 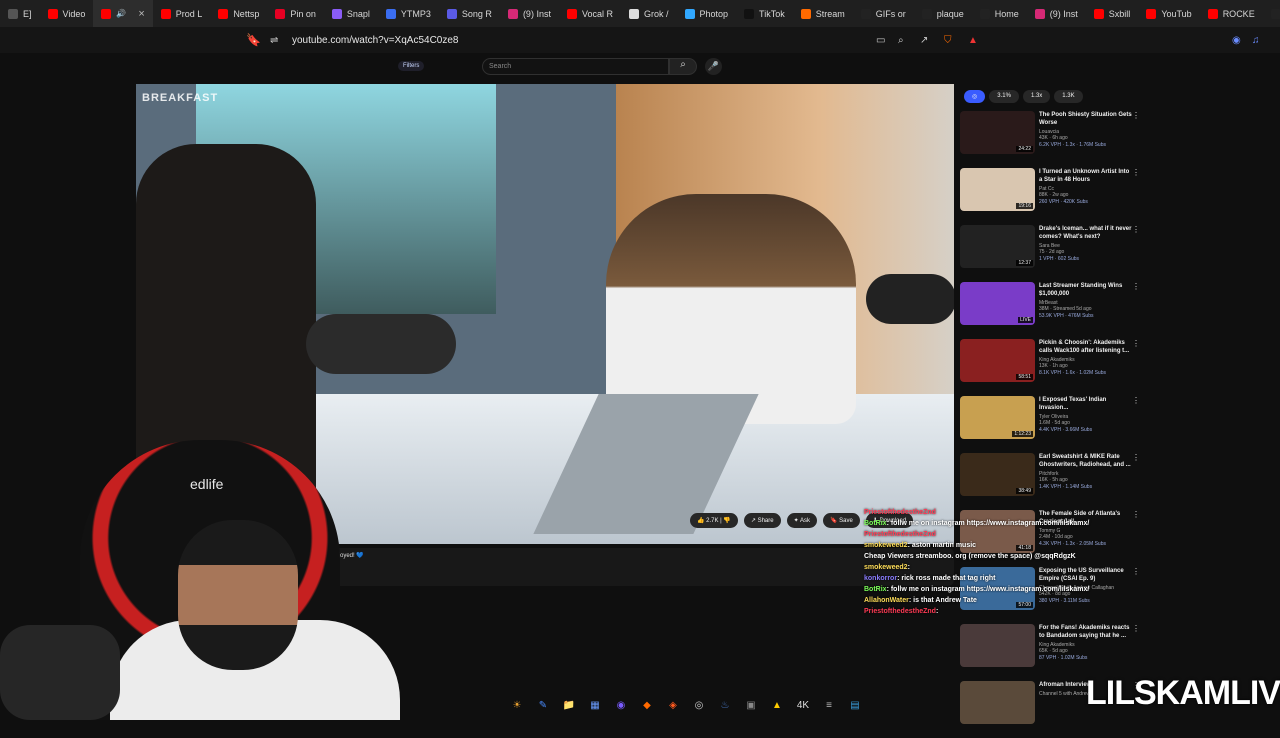 I want to click on video-thumbnail: 38:49, so click(x=997, y=474).